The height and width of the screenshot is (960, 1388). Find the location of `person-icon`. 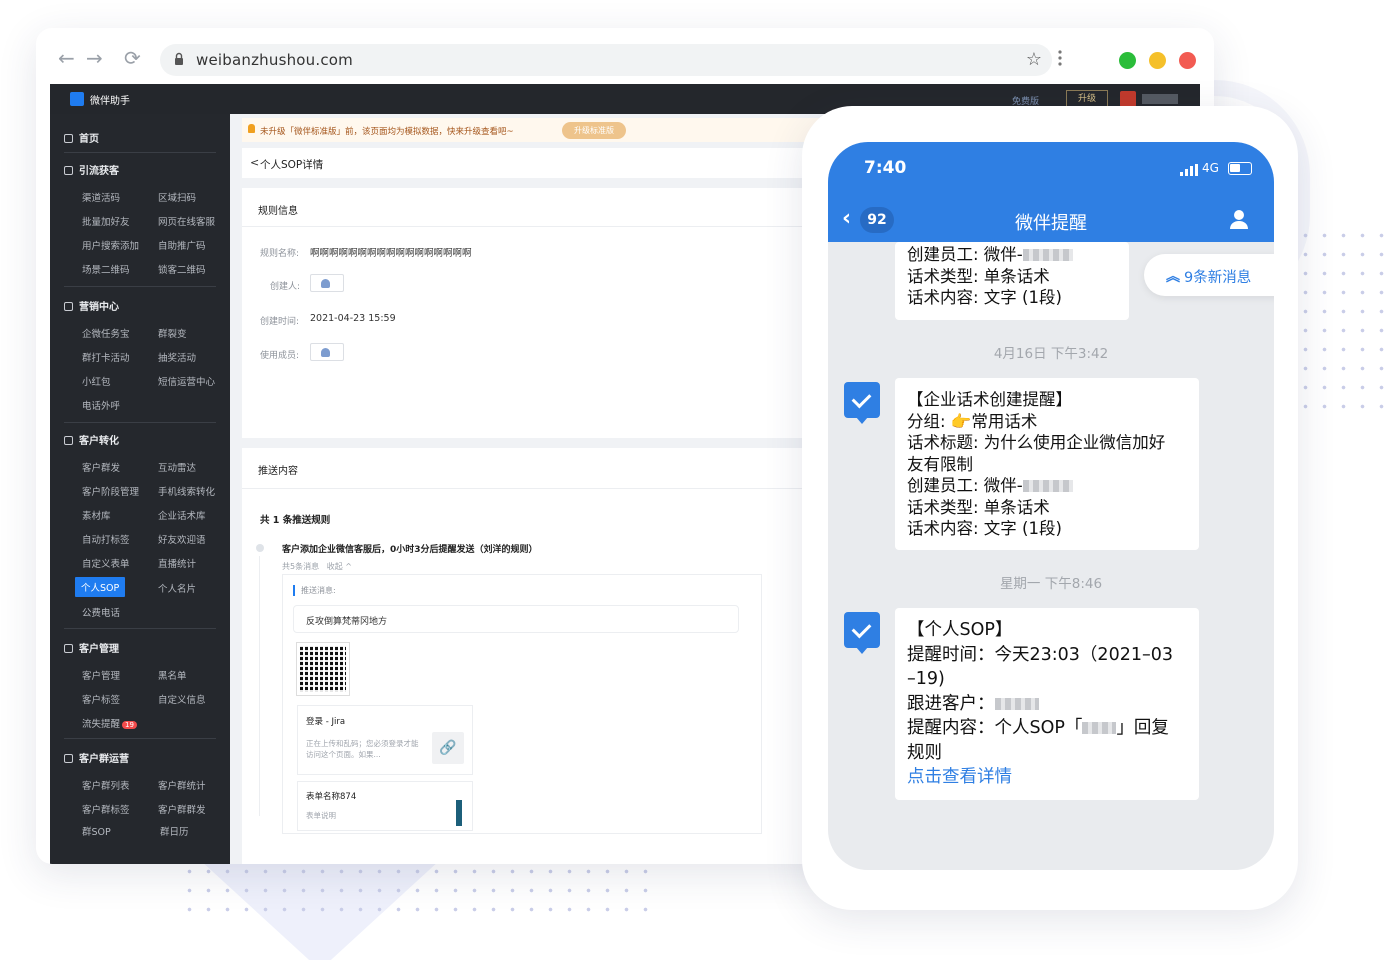

person-icon is located at coordinates (1239, 219).